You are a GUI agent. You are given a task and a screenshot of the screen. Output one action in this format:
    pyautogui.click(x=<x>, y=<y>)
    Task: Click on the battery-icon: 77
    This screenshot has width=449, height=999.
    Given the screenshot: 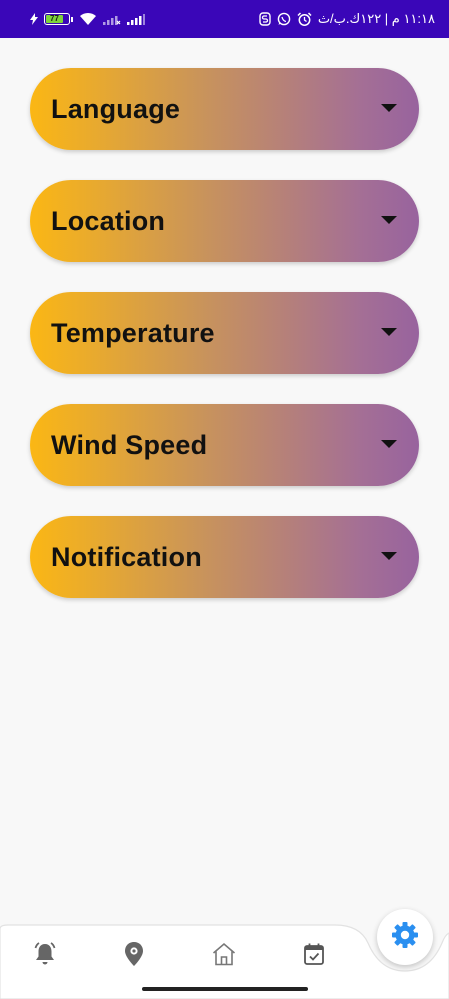 What is the action you would take?
    pyautogui.click(x=58, y=19)
    